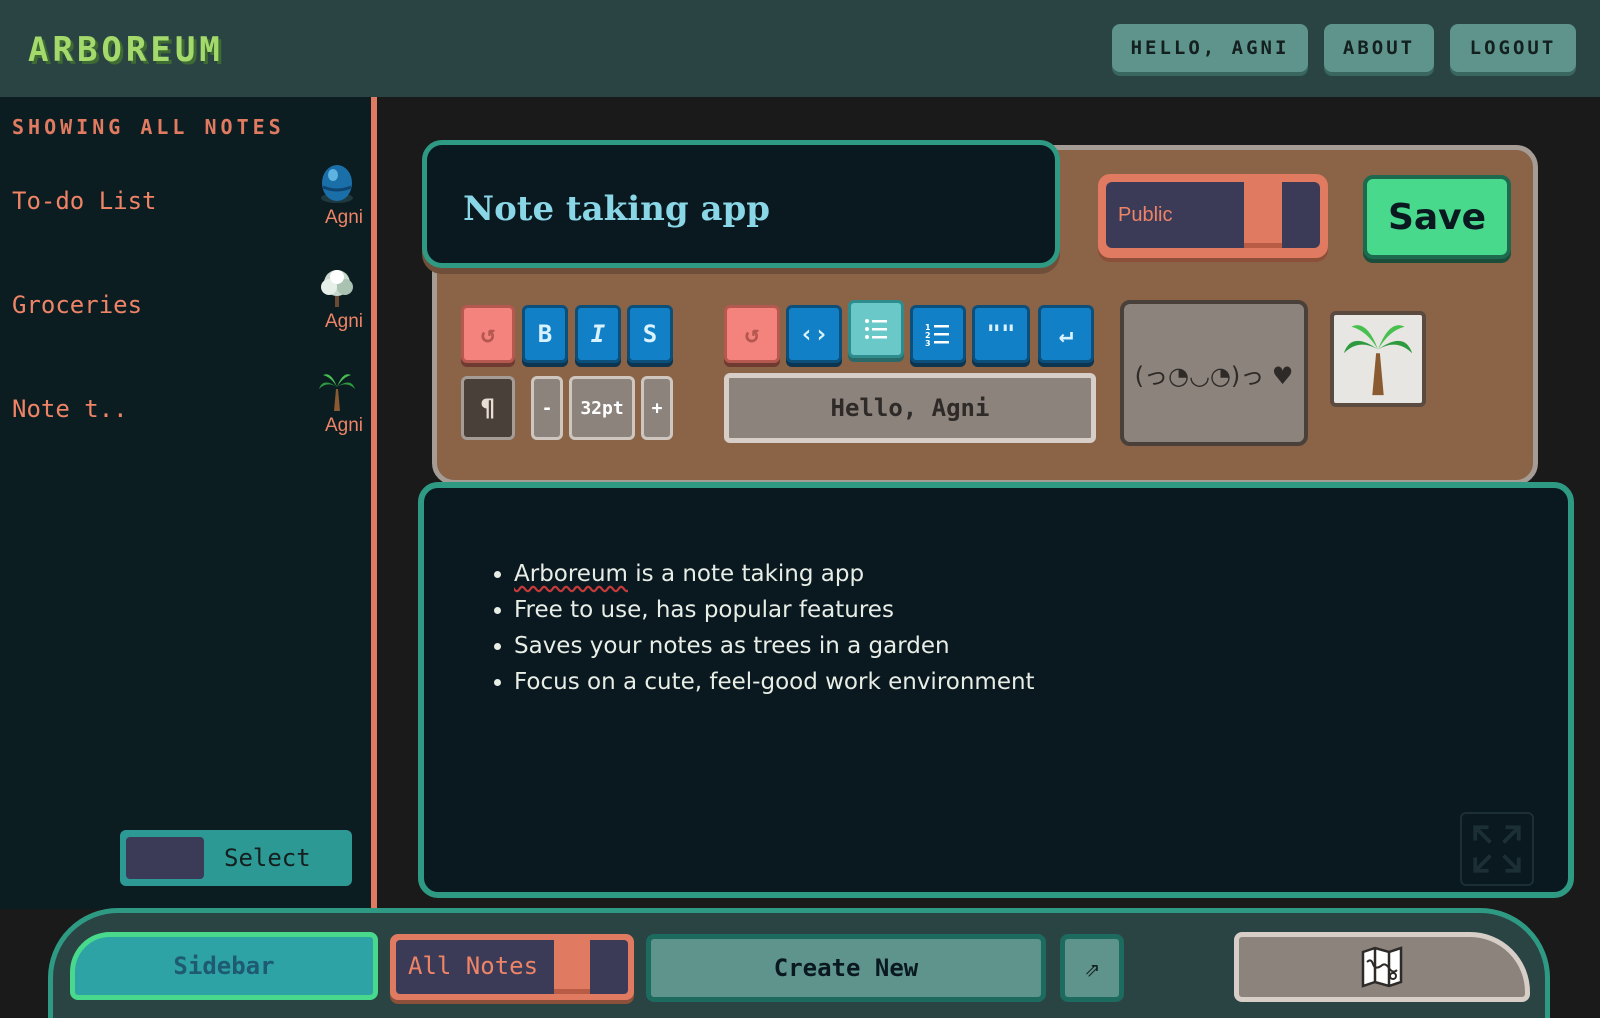 The height and width of the screenshot is (1018, 1600). Describe the element at coordinates (185, 305) in the screenshot. I see `note-item-groceries: Groceries Agni` at that location.